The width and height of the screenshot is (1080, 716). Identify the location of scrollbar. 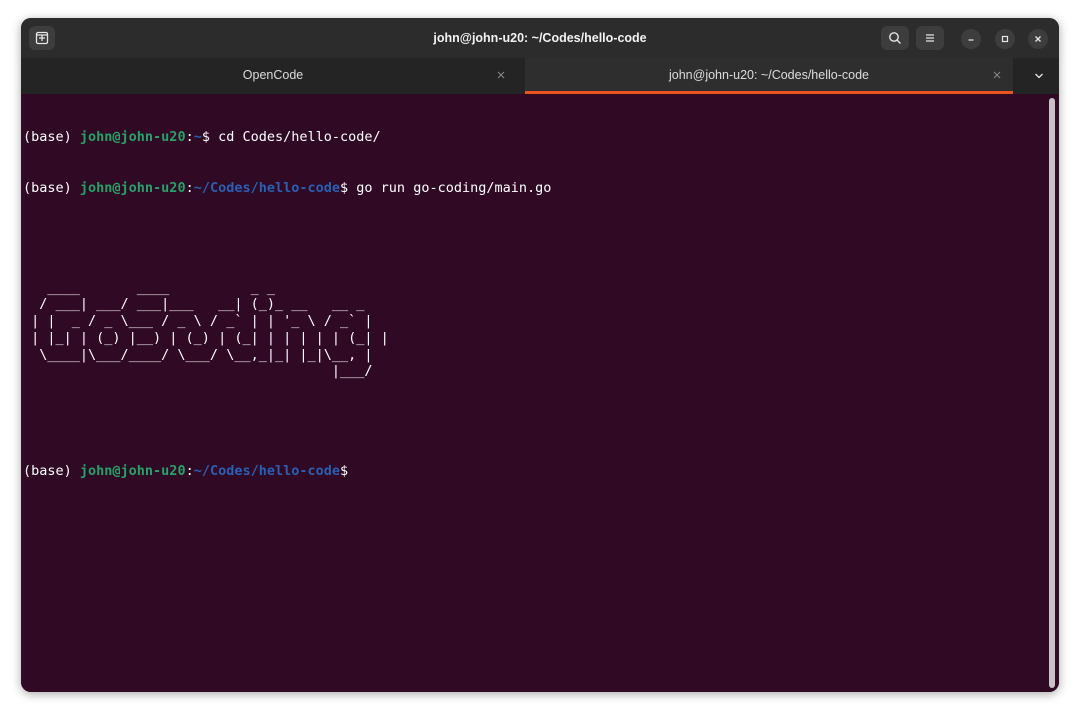
(1052, 393).